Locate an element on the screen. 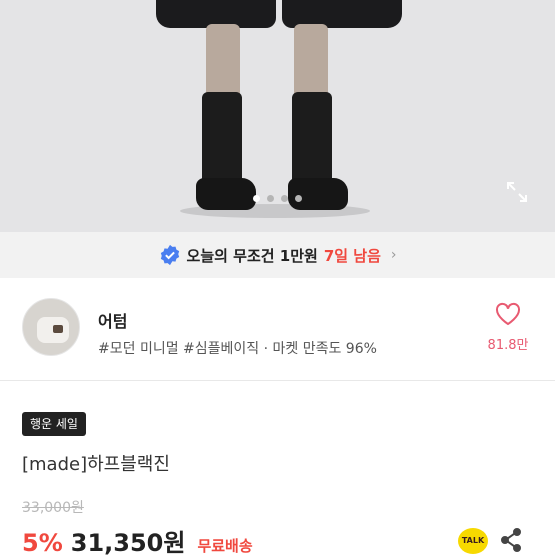 The image size is (555, 555). favorite-button: 81.8만 is located at coordinates (508, 327).